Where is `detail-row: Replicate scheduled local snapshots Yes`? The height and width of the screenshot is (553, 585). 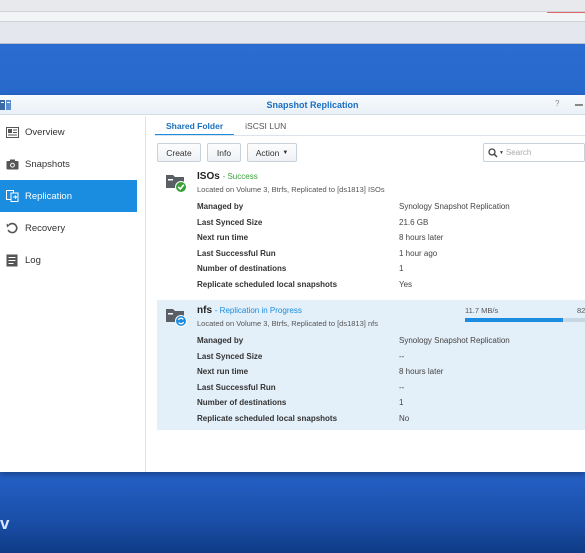 detail-row: Replicate scheduled local snapshots Yes is located at coordinates (305, 284).